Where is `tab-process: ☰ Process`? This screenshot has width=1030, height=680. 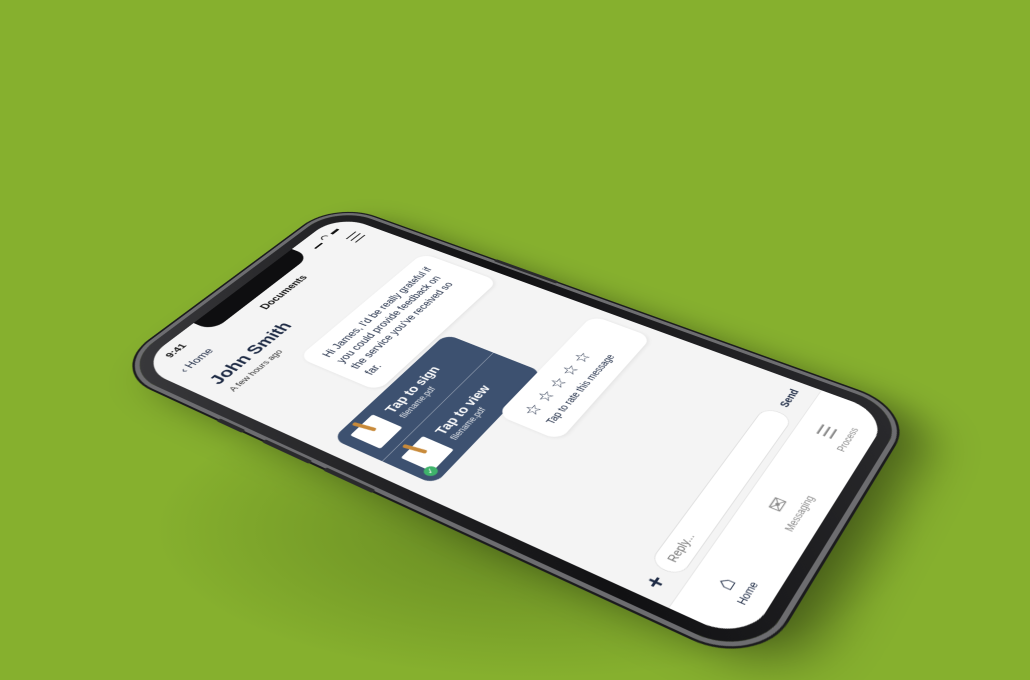
tab-process: ☰ Process is located at coordinates (834, 434).